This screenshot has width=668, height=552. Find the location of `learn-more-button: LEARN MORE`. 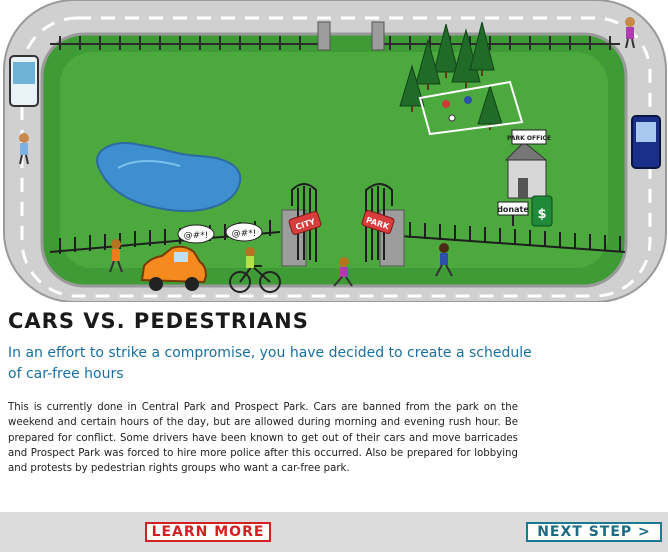

learn-more-button: LEARN MORE is located at coordinates (208, 532).